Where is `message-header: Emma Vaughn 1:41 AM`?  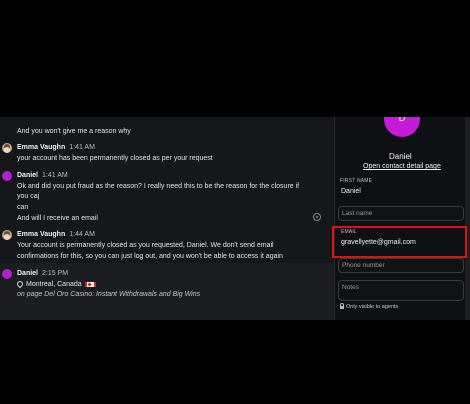 message-header: Emma Vaughn 1:41 AM is located at coordinates (56, 147).